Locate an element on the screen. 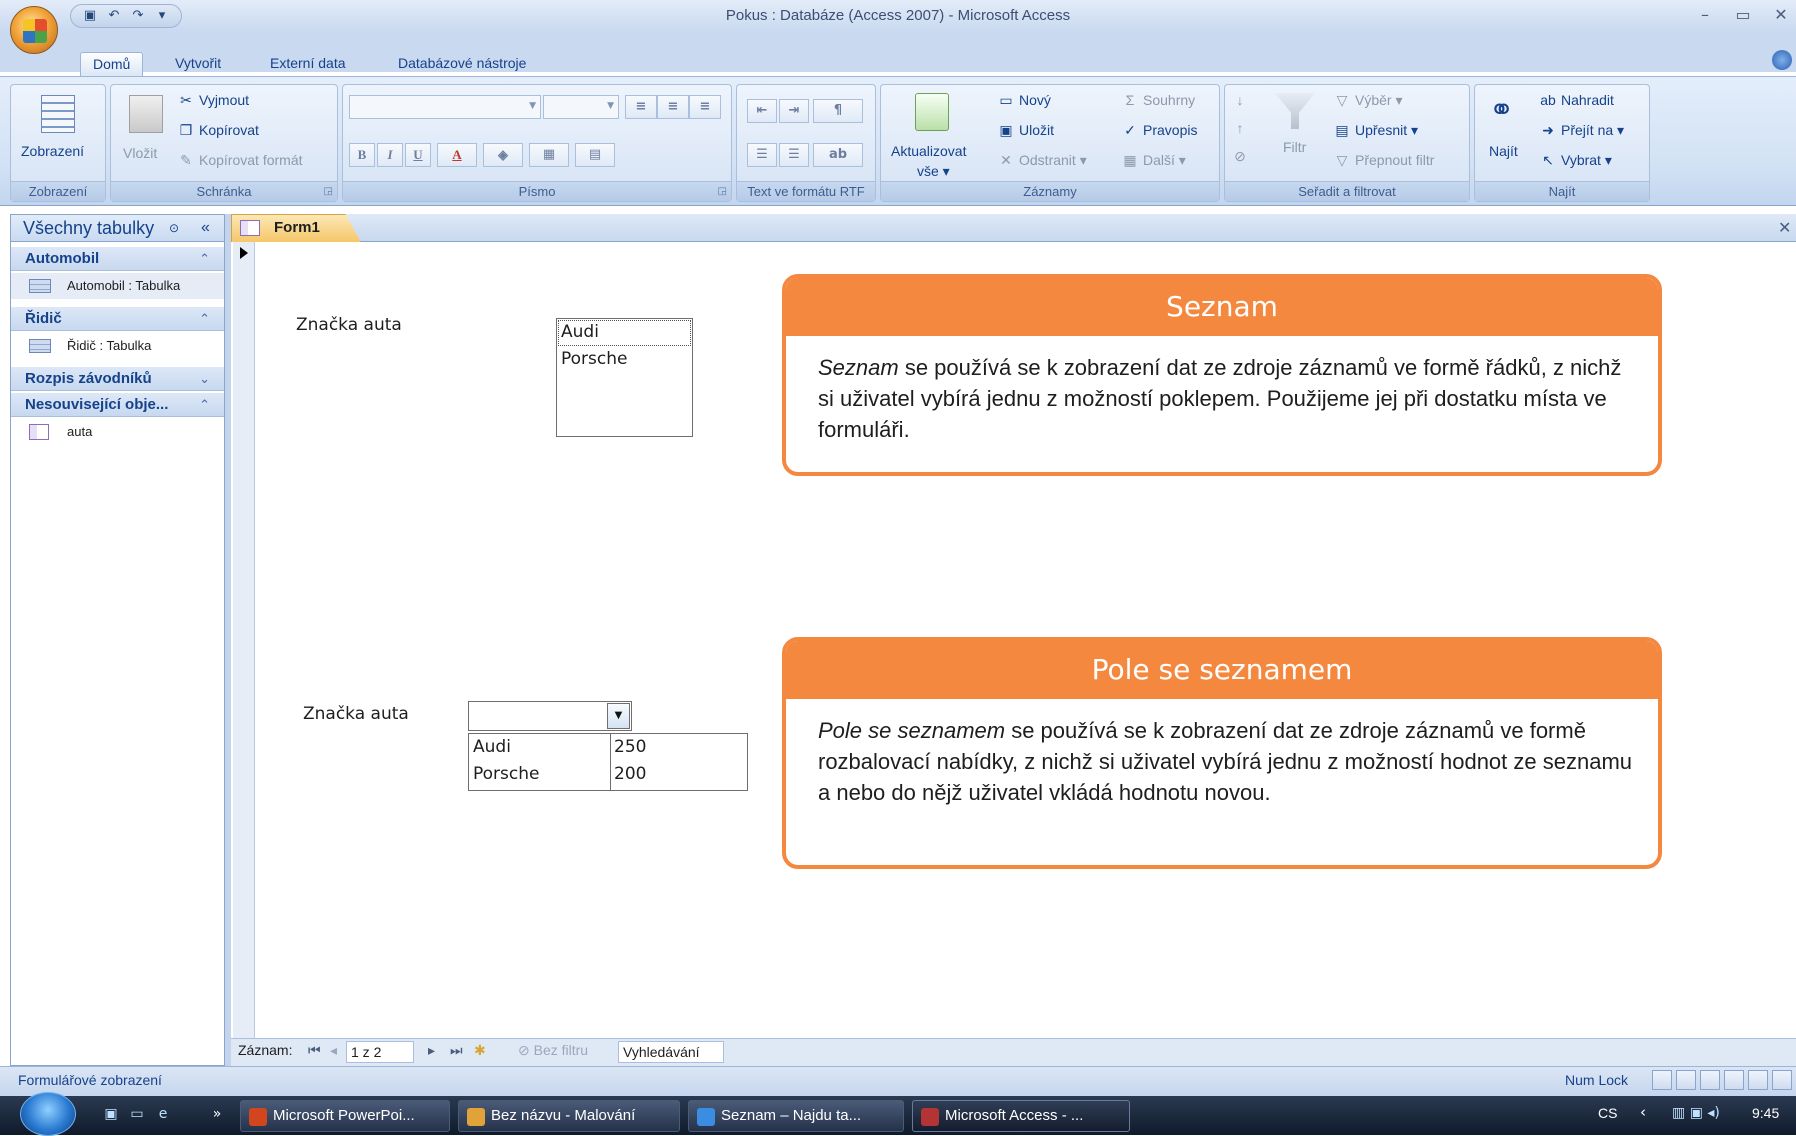 Image resolution: width=1796 pixels, height=1136 pixels. design-view-button is located at coordinates (1782, 1080).